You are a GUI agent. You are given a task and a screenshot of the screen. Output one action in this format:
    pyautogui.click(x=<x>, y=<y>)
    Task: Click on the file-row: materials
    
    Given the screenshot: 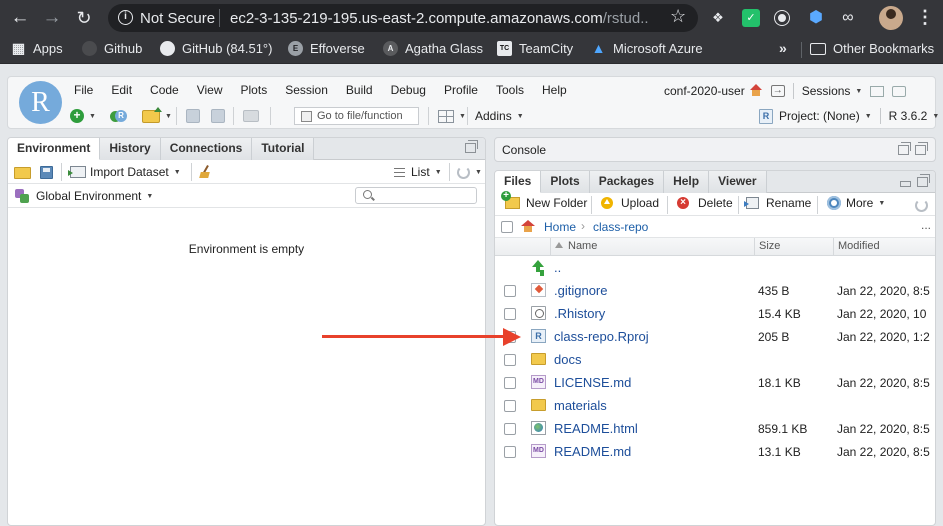 What is the action you would take?
    pyautogui.click(x=715, y=405)
    